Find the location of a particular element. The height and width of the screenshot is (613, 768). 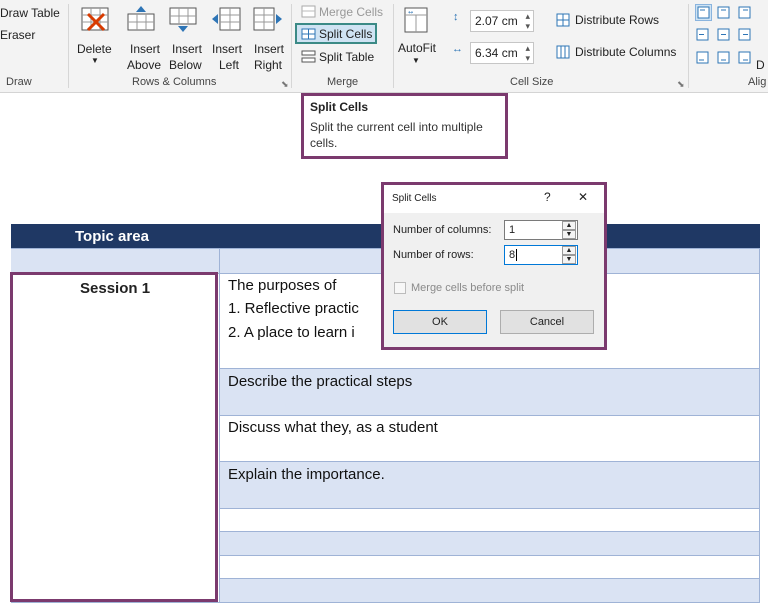

align-bottom-right-icon is located at coordinates (744, 57).